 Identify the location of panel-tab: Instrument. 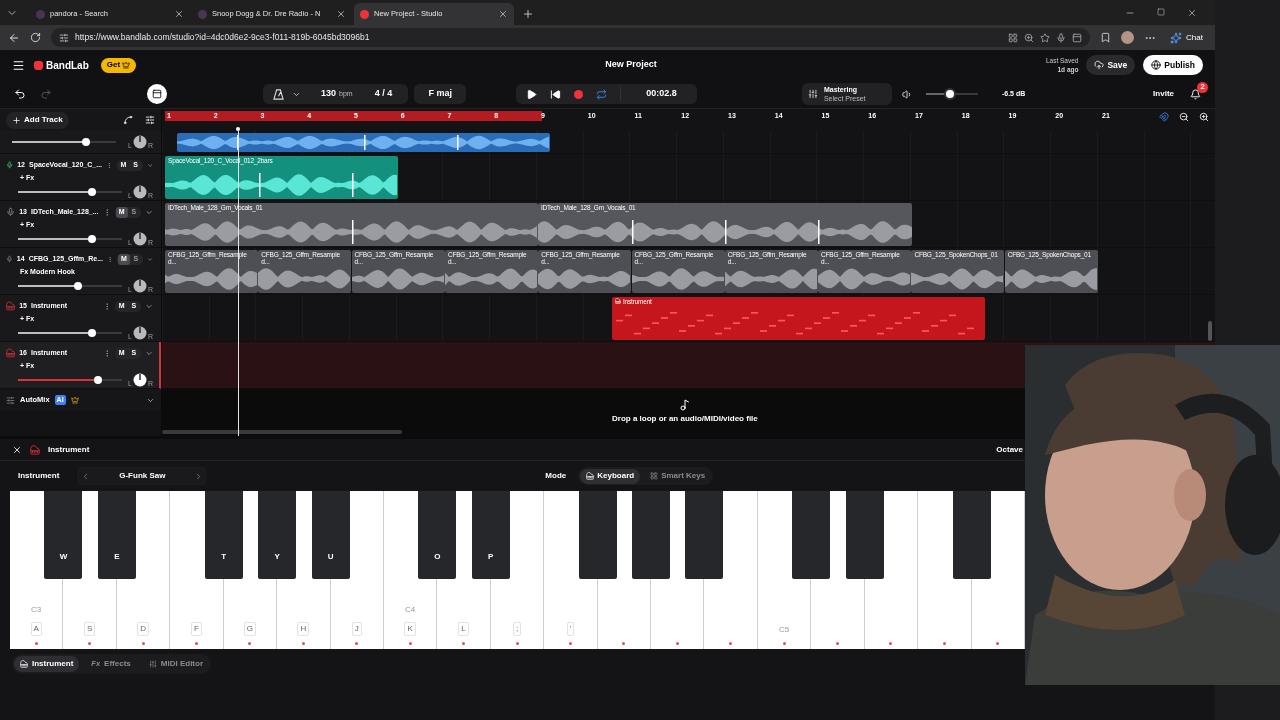
(47, 664).